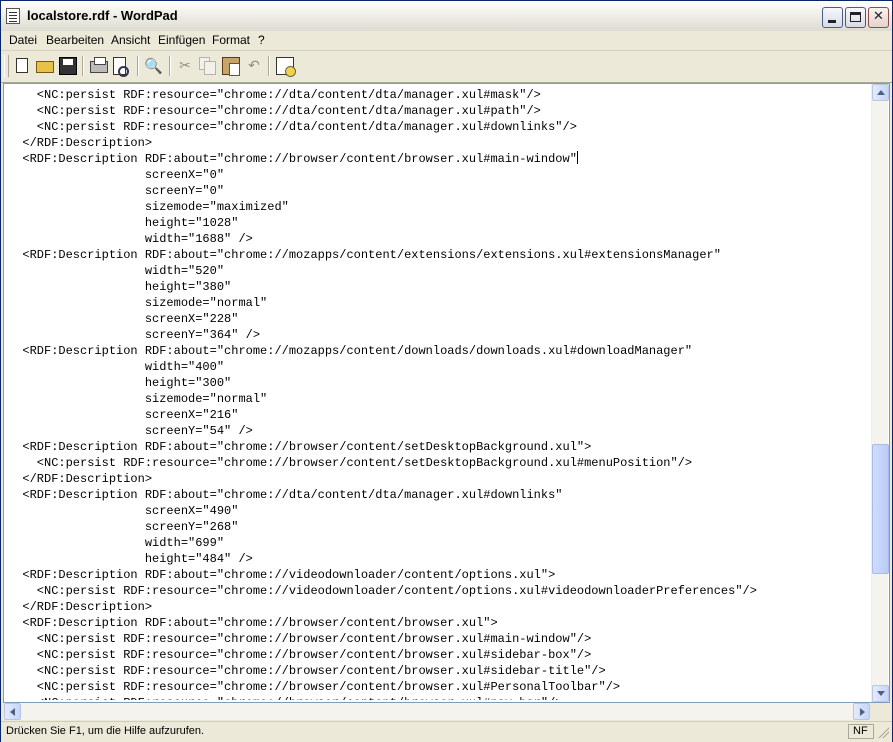 The width and height of the screenshot is (893, 742). What do you see at coordinates (116, 367) in the screenshot?
I see `document-line: width="400"` at bounding box center [116, 367].